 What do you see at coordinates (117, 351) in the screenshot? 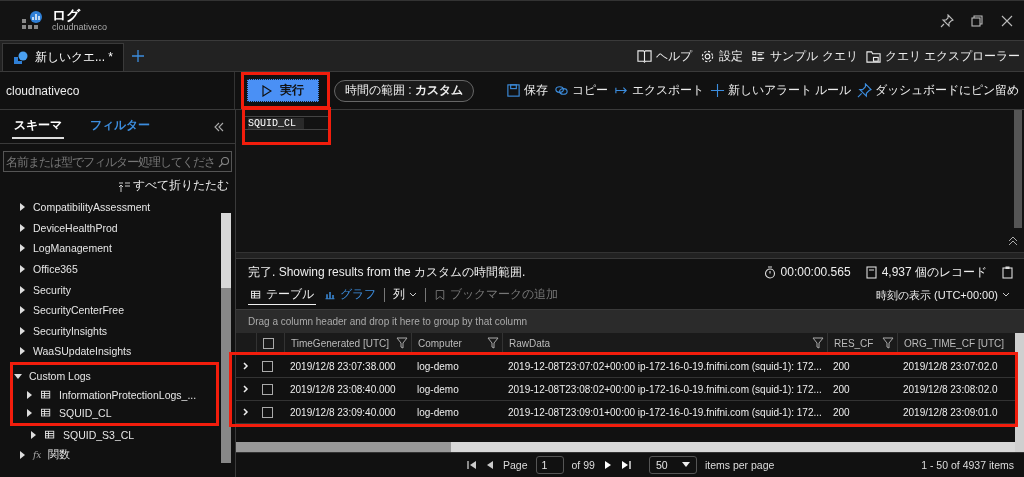
I see `tree-item: WaaSUpdateInsights` at bounding box center [117, 351].